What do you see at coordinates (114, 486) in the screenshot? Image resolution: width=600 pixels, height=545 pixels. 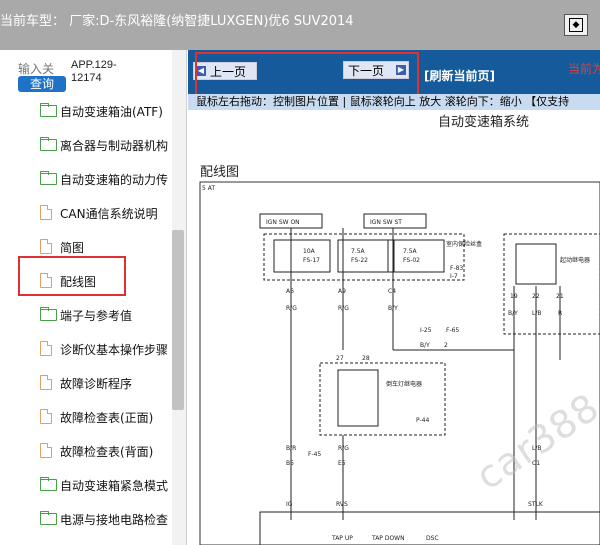 I see `tree-item-label: 自动变速箱紧急模式` at bounding box center [114, 486].